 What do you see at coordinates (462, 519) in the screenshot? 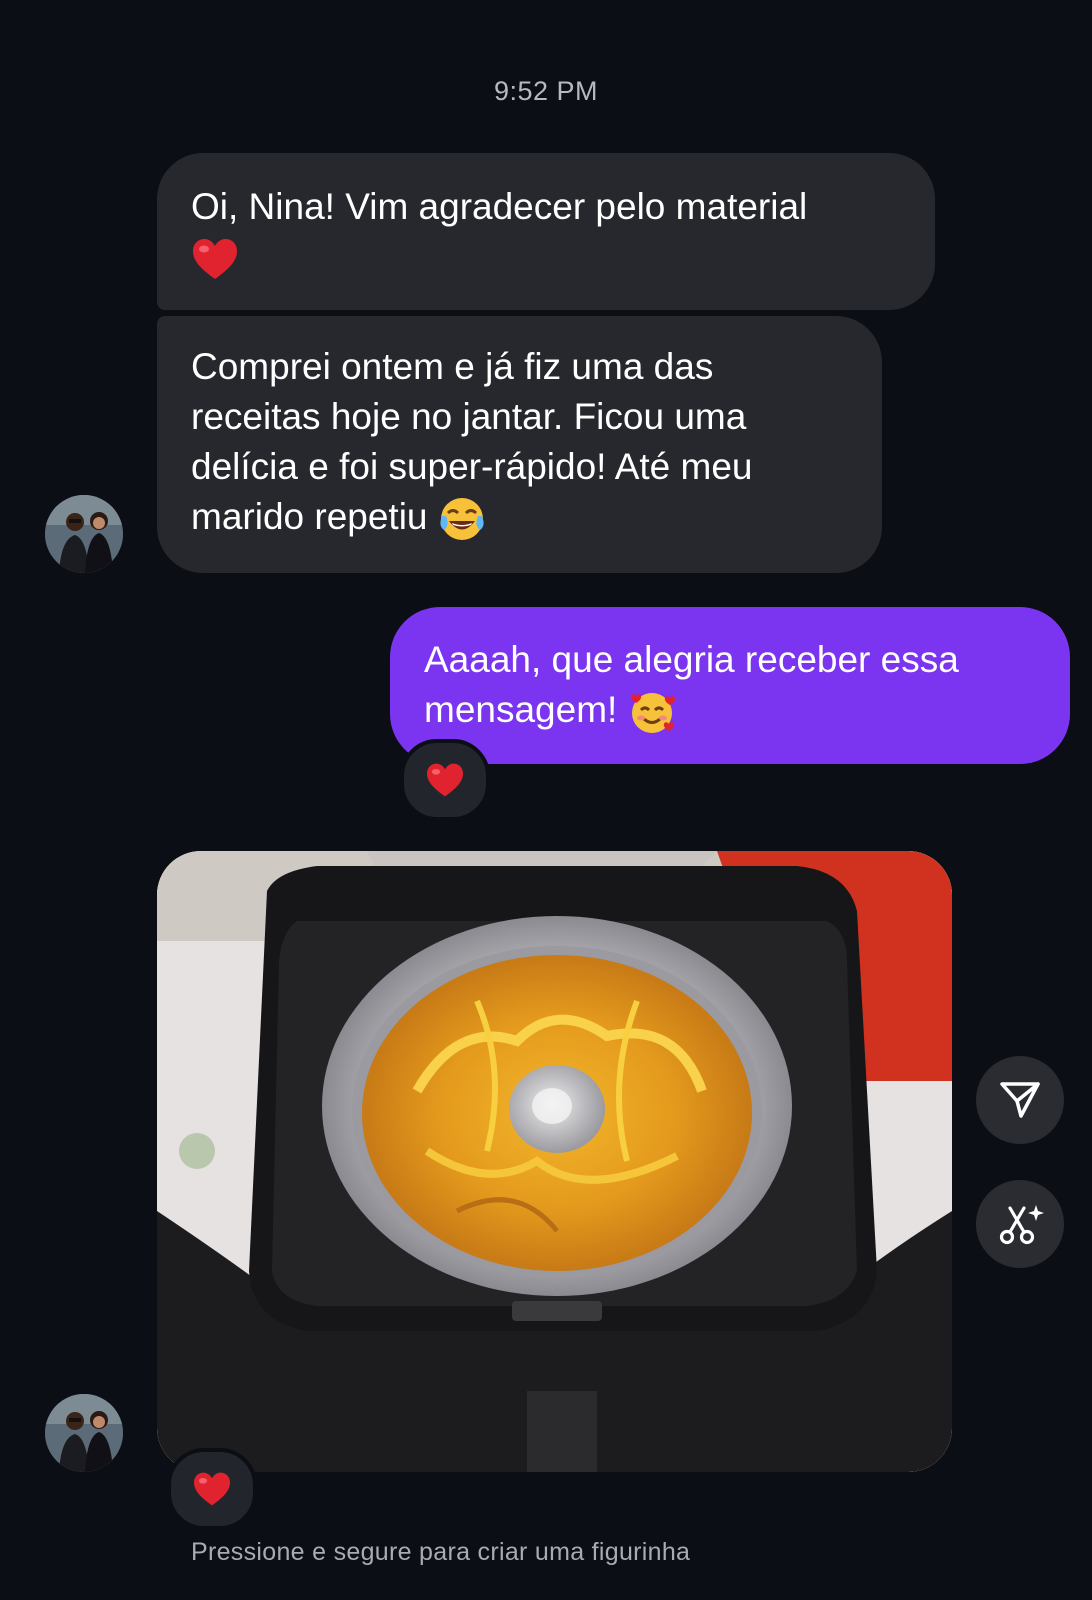
I see `laughing-tears-emoji` at bounding box center [462, 519].